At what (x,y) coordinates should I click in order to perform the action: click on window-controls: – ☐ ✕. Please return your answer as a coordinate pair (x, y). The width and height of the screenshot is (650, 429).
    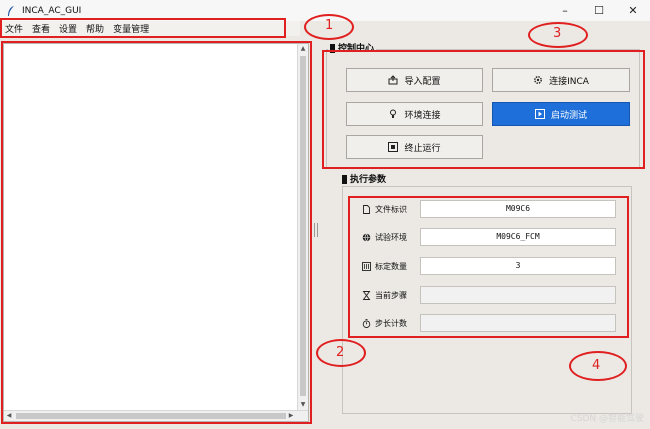
    Looking at the image, I should click on (599, 10).